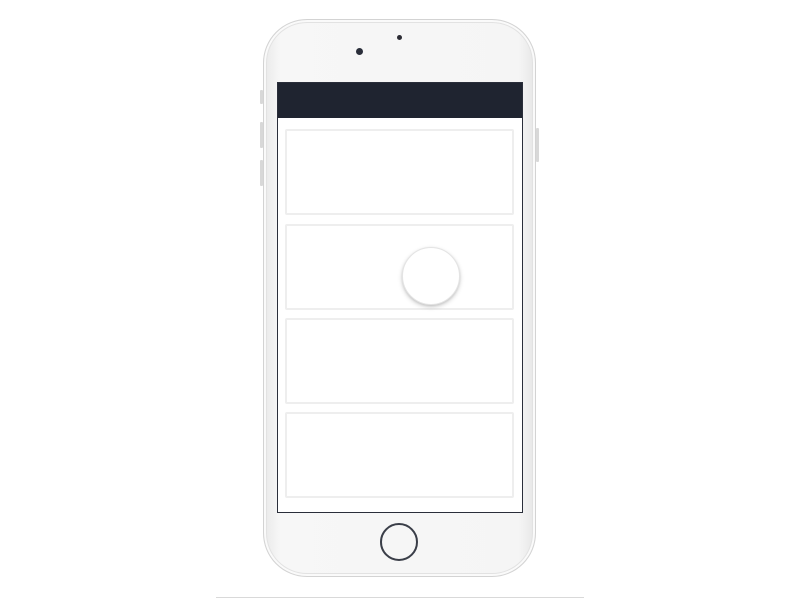 This screenshot has width=800, height=600. I want to click on home-button-icon, so click(399, 542).